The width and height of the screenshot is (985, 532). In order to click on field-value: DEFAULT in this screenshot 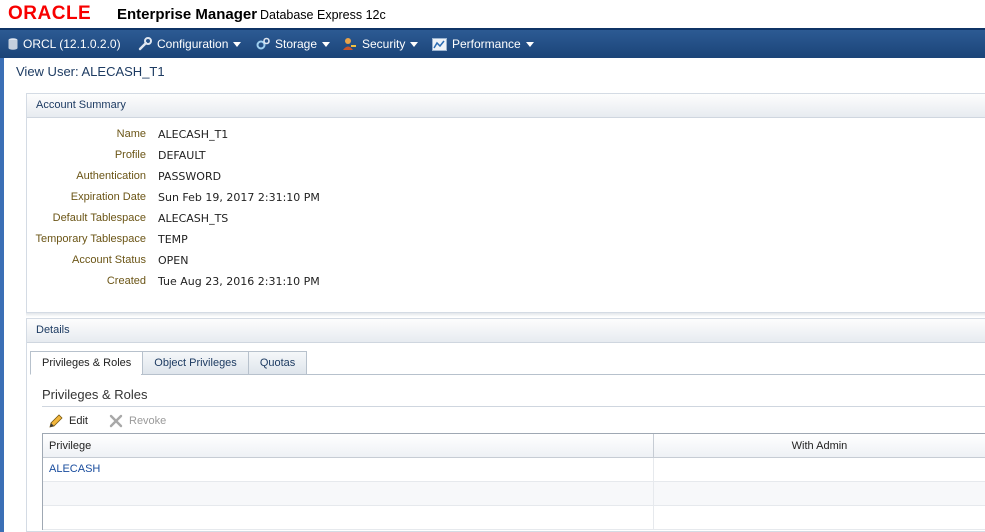, I will do `click(182, 155)`.